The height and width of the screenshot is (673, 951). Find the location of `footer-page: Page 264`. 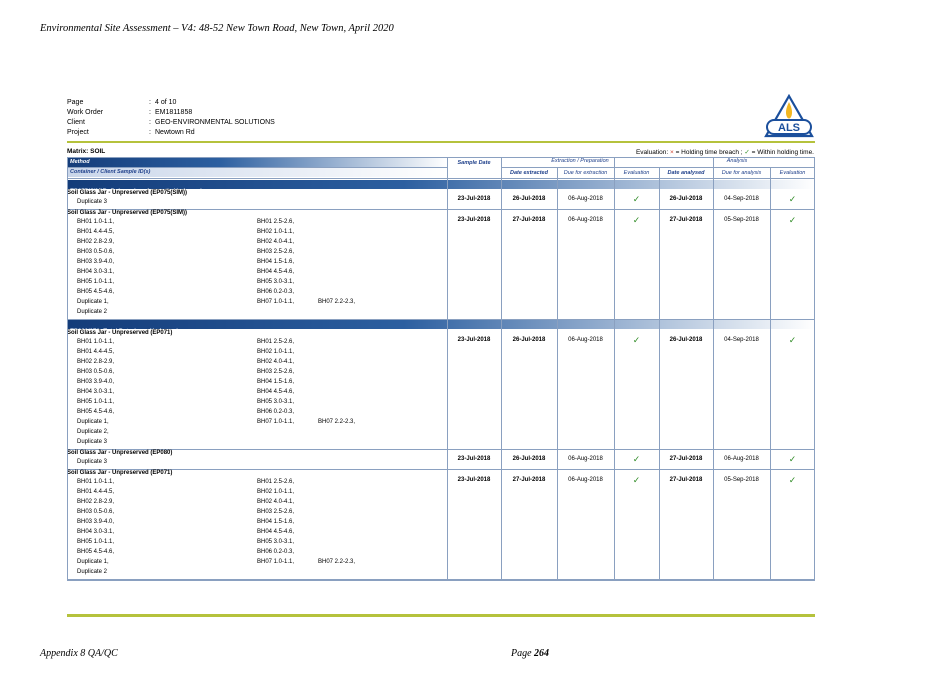

footer-page: Page 264 is located at coordinates (530, 653).